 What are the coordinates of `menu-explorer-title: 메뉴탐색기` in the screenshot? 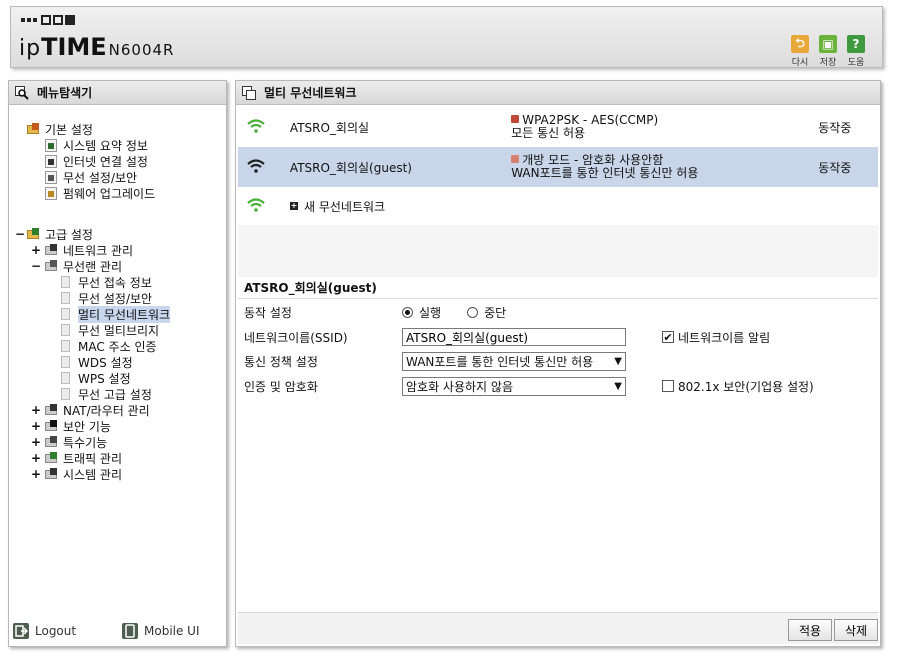 It's located at (117, 93).